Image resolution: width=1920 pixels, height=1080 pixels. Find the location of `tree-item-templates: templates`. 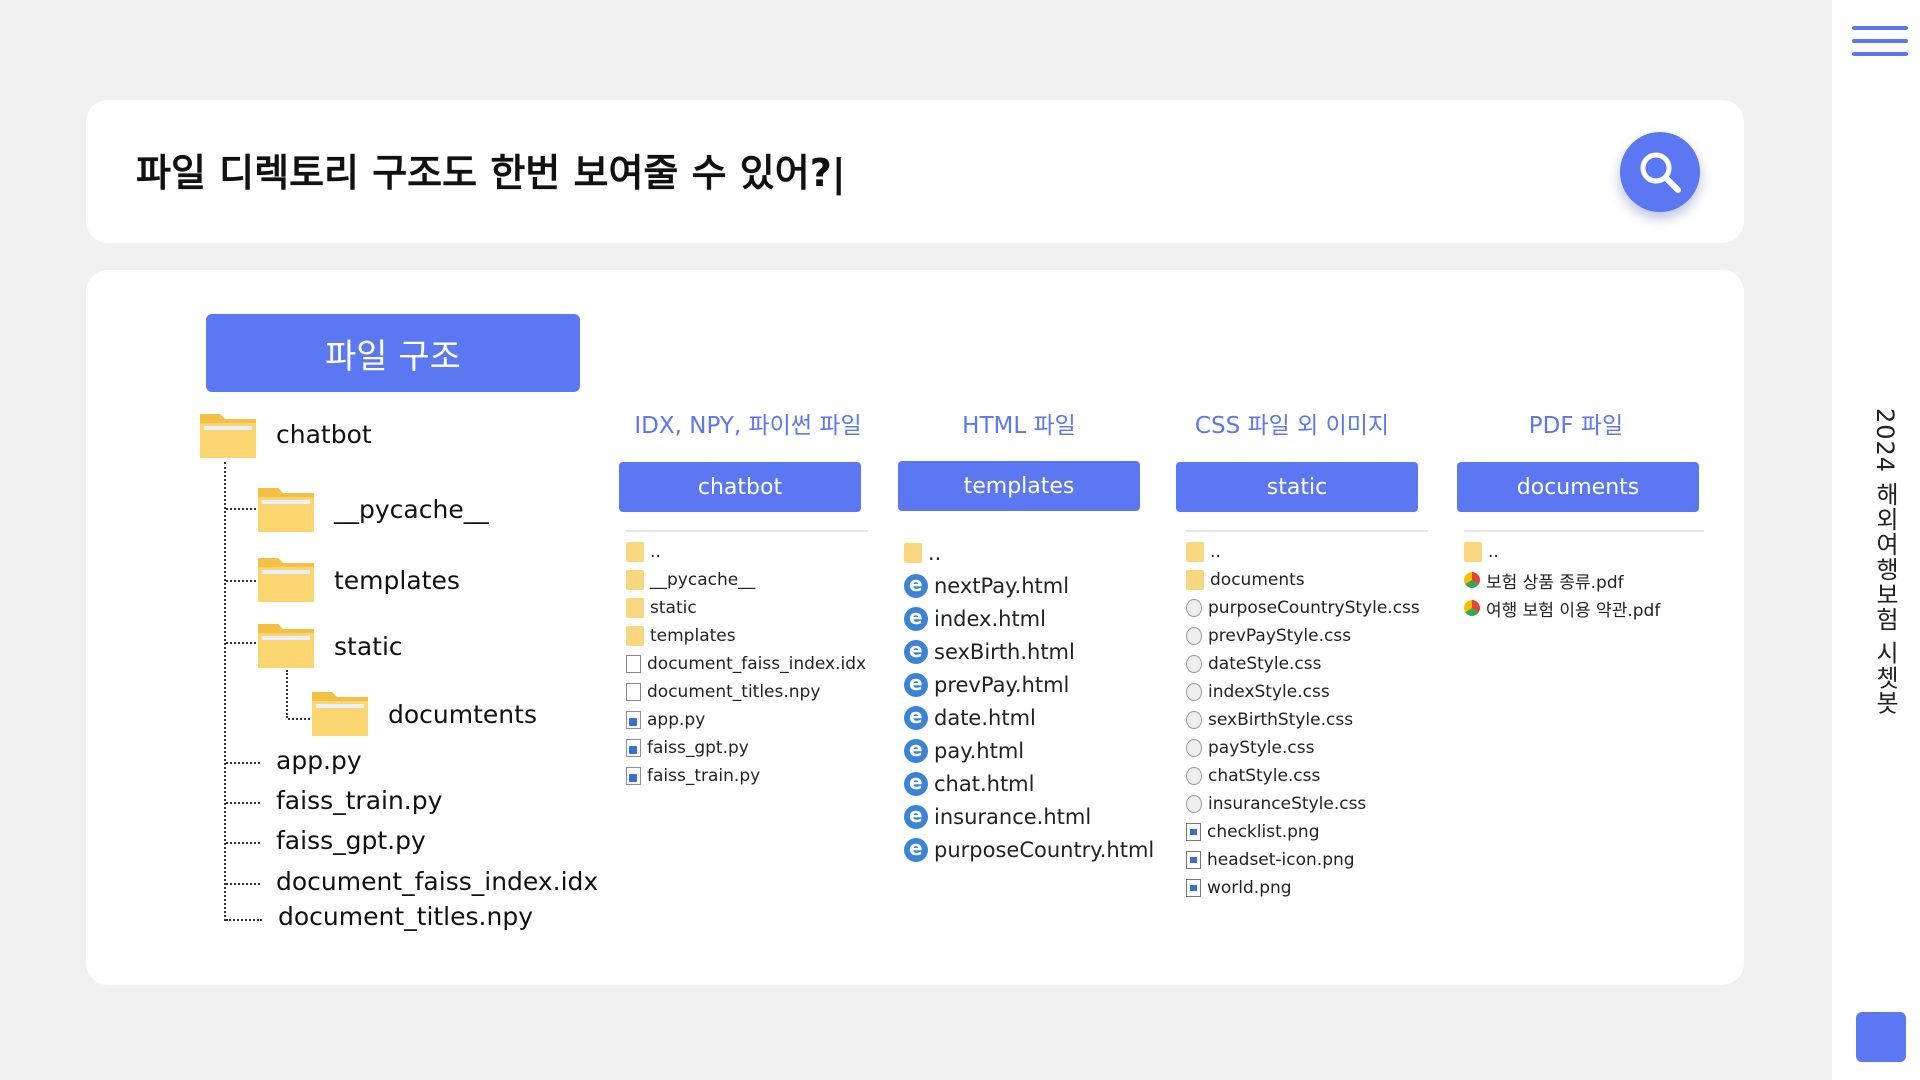

tree-item-templates: templates is located at coordinates (397, 580).